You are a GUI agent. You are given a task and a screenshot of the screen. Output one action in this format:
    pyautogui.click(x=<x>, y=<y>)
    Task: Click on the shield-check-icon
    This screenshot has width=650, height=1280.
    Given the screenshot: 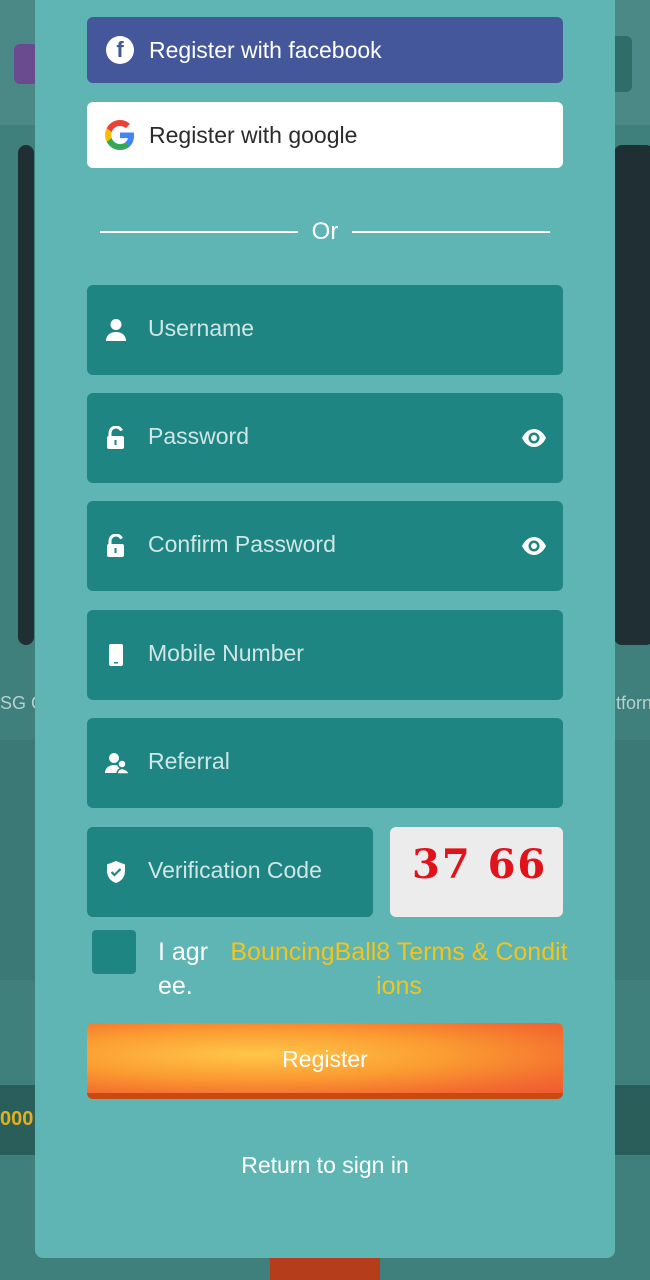 What is the action you would take?
    pyautogui.click(x=116, y=872)
    